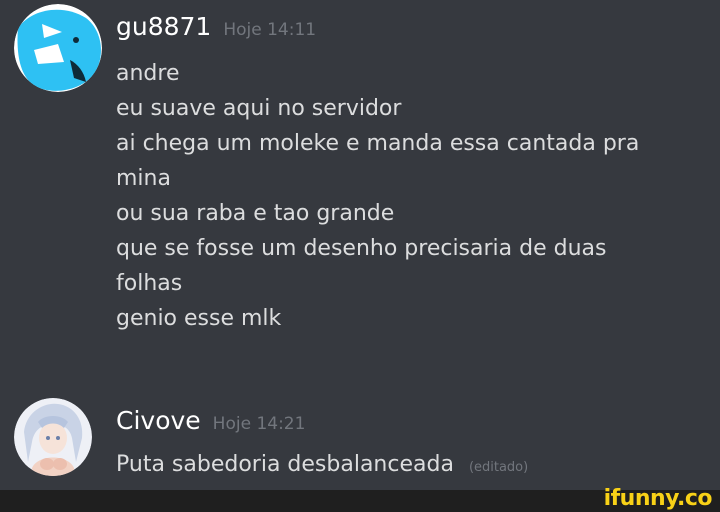 This screenshot has height=512, width=720. I want to click on watermark-bar: ifunny.co, so click(360, 499).